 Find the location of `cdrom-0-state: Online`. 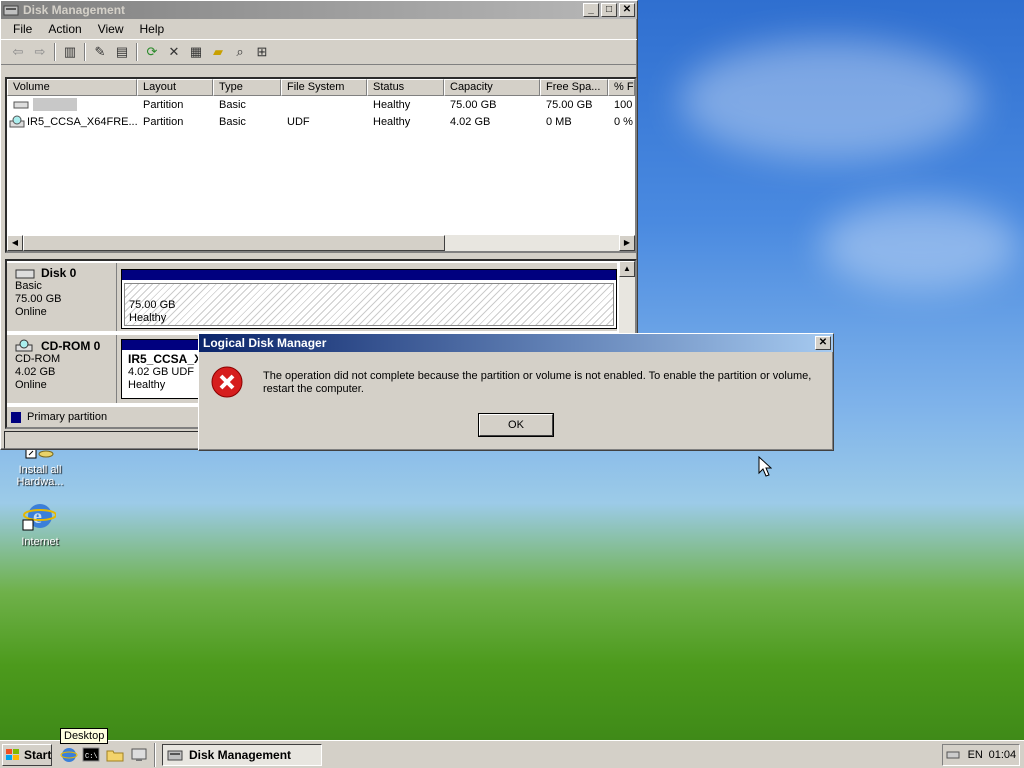

cdrom-0-state: Online is located at coordinates (31, 385).